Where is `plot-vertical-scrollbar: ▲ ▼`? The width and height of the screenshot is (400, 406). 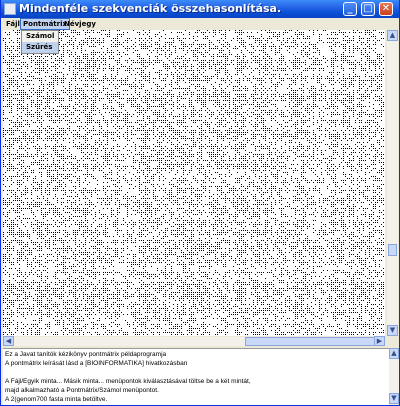 plot-vertical-scrollbar: ▲ ▼ is located at coordinates (392, 183).